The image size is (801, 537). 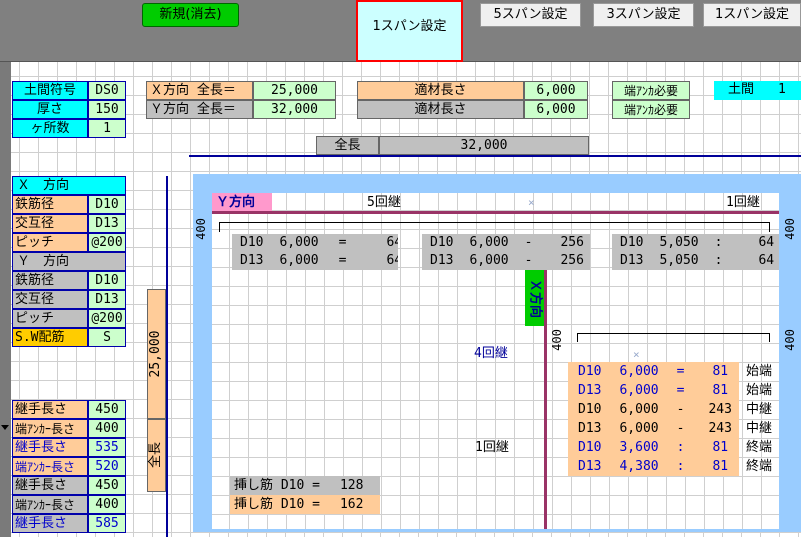 I want to click on y-pitch-value: @200, so click(x=107, y=318).